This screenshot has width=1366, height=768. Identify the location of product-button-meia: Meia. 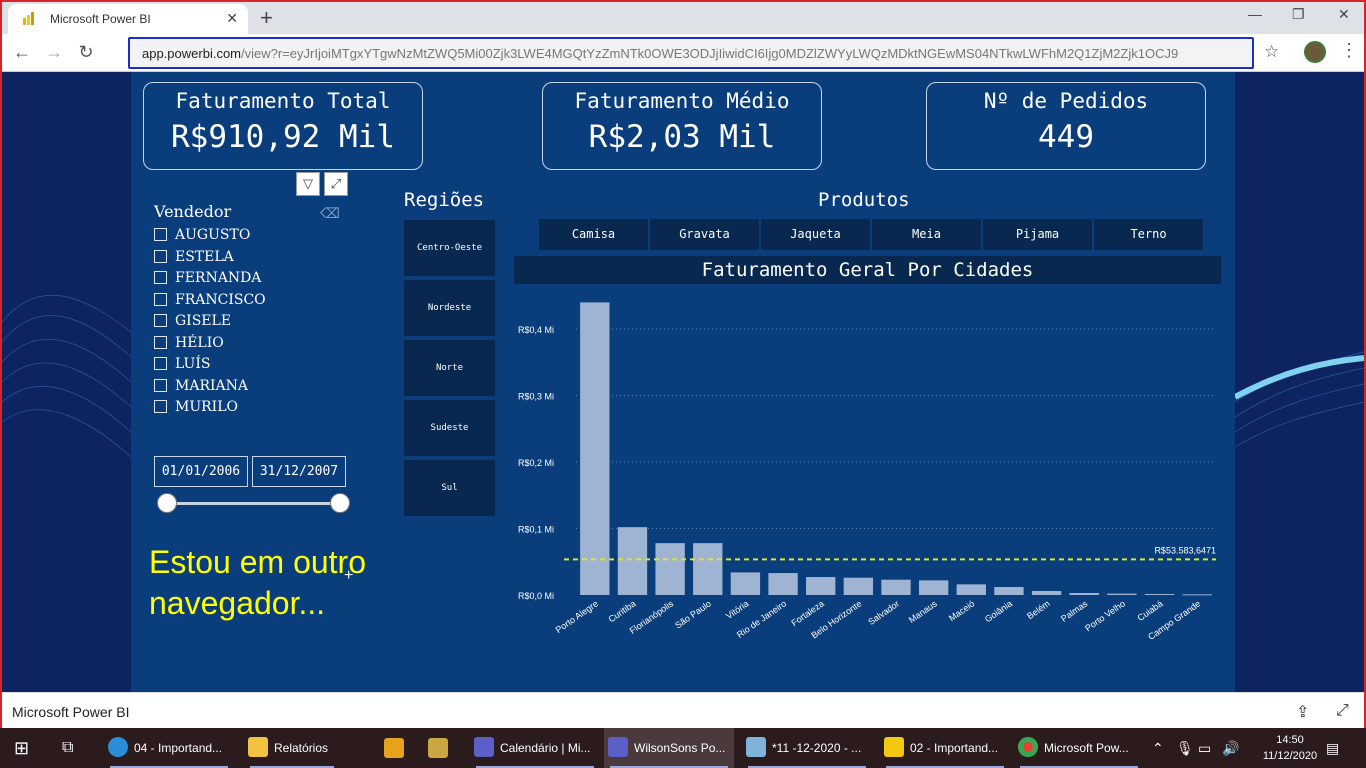
(926, 234).